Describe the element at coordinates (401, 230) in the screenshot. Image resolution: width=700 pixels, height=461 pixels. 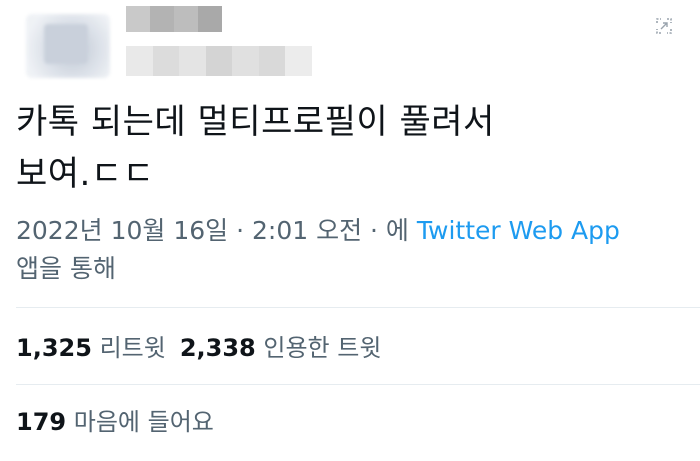
I see `via-prefix: 에` at that location.